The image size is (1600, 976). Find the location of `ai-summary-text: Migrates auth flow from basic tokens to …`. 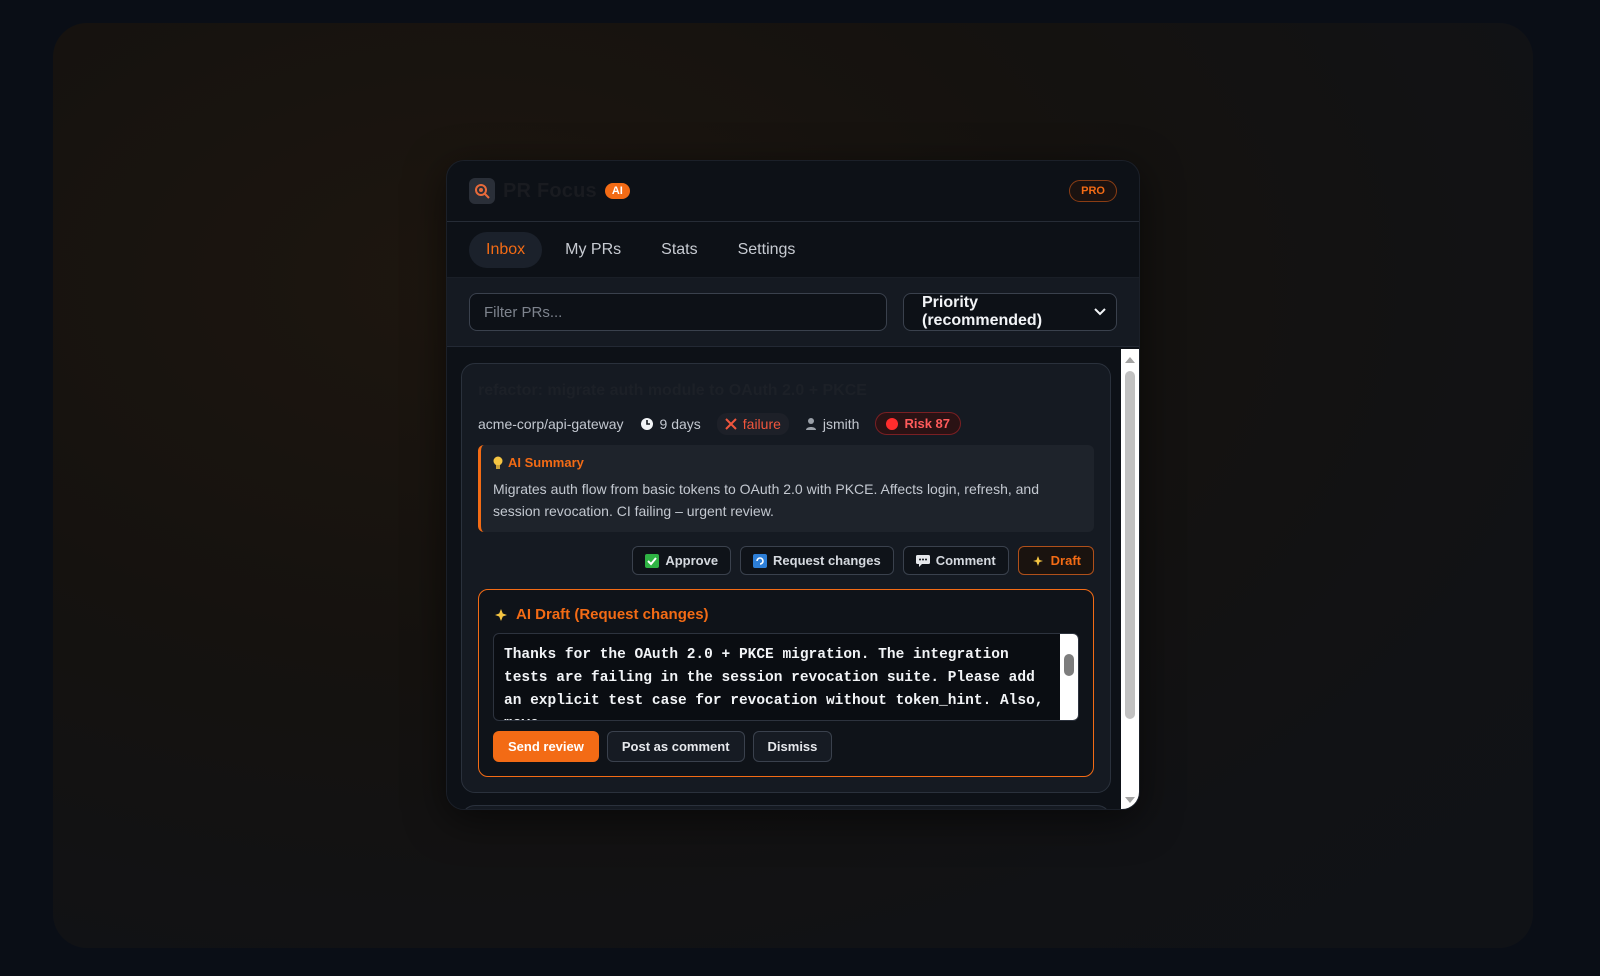

ai-summary-text: Migrates auth flow from basic tokens to … is located at coordinates (766, 500).